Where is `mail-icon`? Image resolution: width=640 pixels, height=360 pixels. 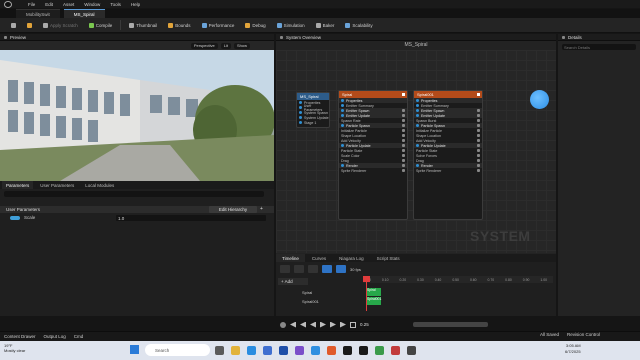
mail-icon is located at coordinates (283, 350).